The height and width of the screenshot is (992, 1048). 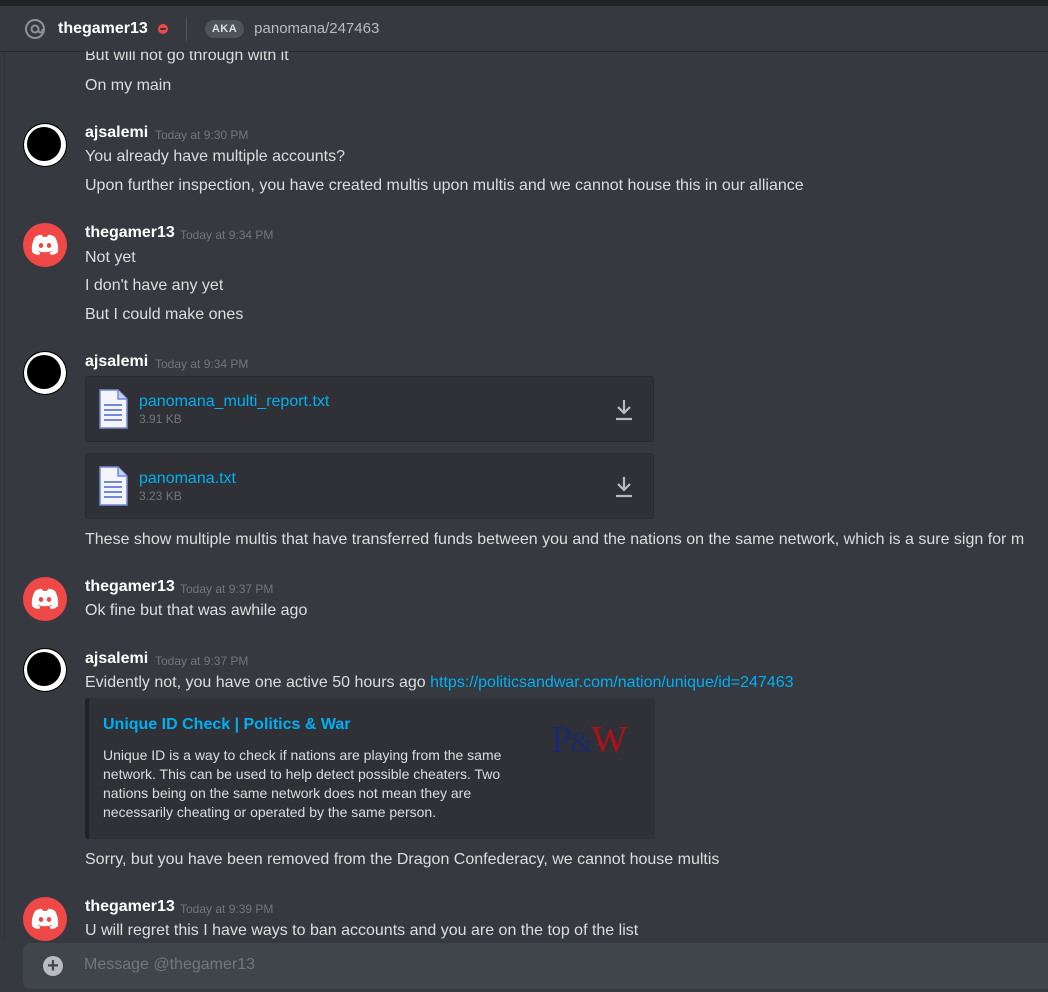 I want to click on dm-header: thegamer13 AKA panomana/247463, so click(x=524, y=28).